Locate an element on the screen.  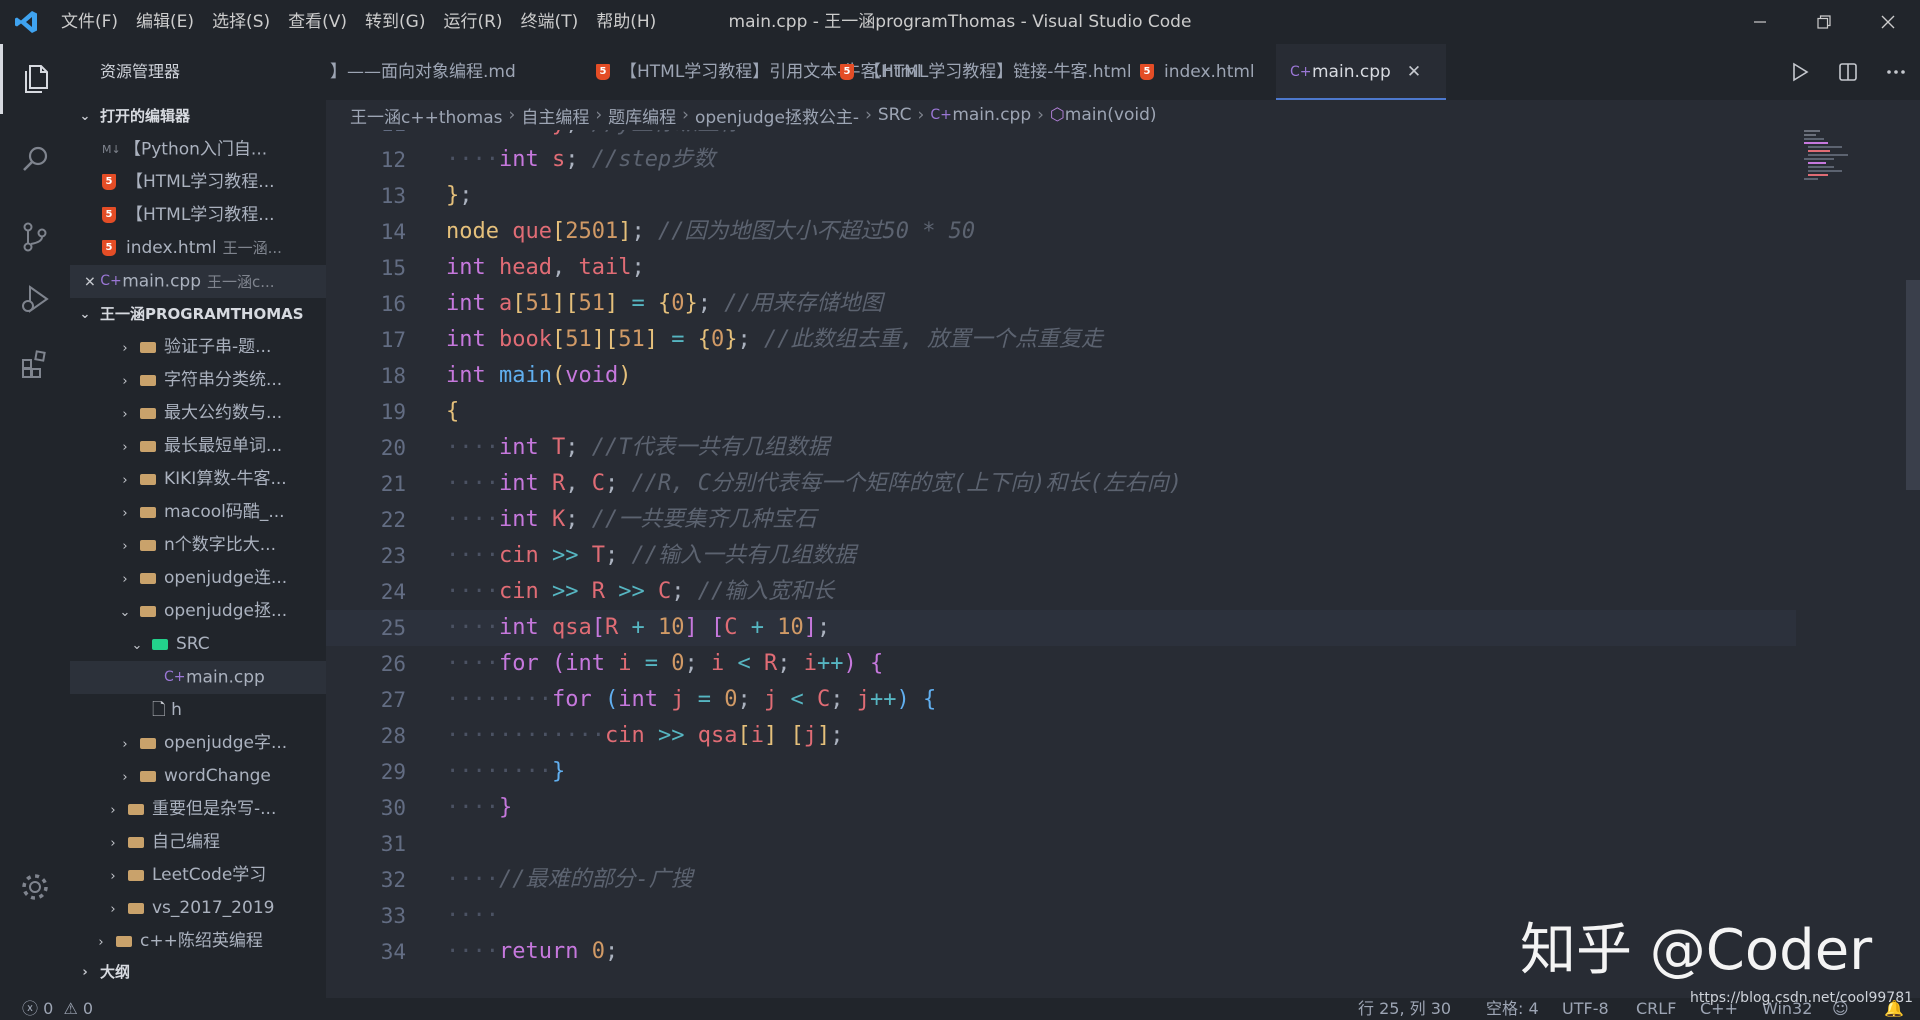
tree-item: › c++陈绍英编程 is located at coordinates (198, 941).